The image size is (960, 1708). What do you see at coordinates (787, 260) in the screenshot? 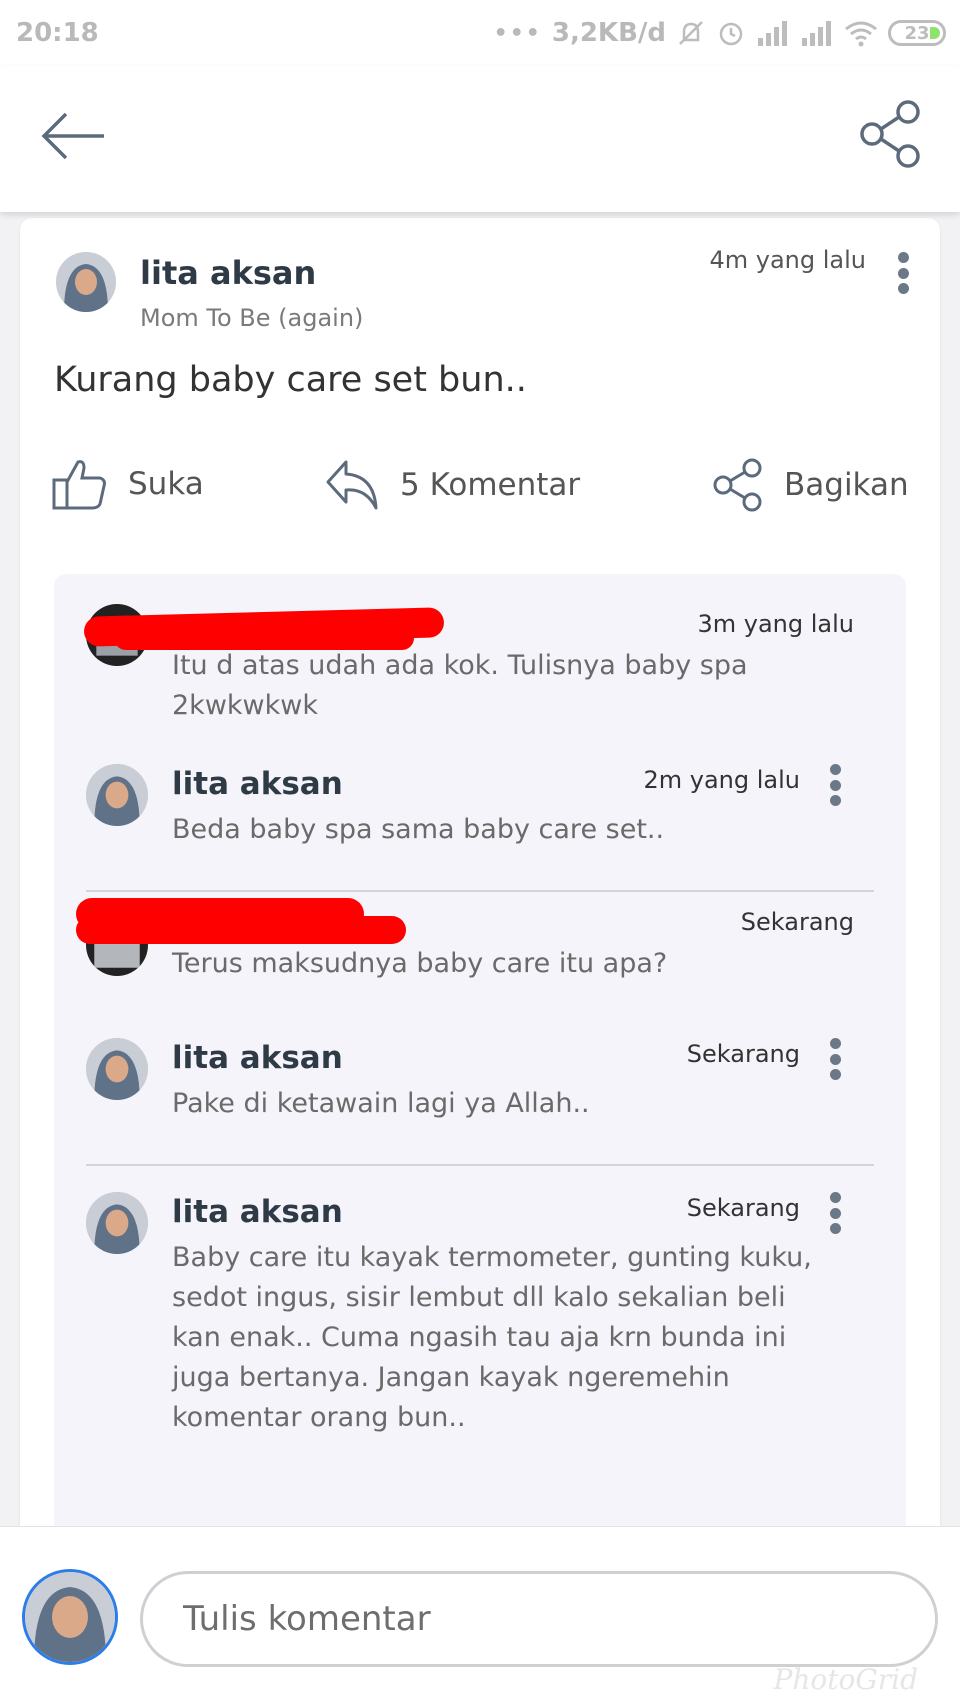
I see `post-time: 4m yang lalu` at bounding box center [787, 260].